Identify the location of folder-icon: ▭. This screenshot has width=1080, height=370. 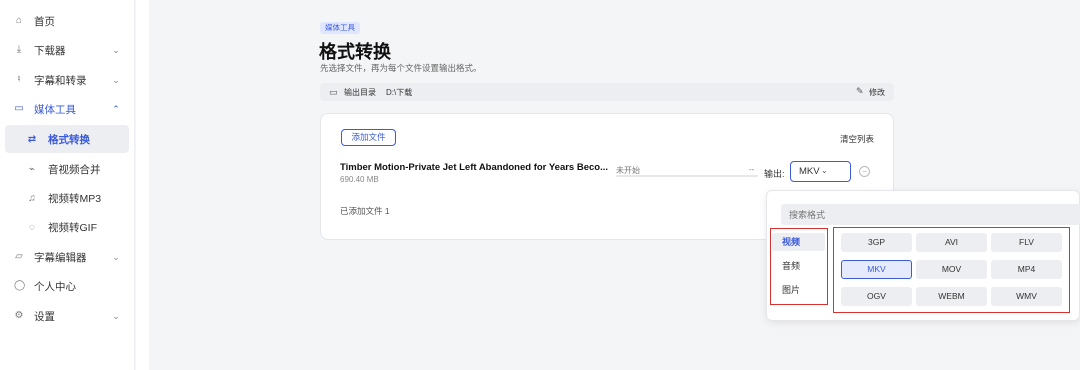
(333, 92).